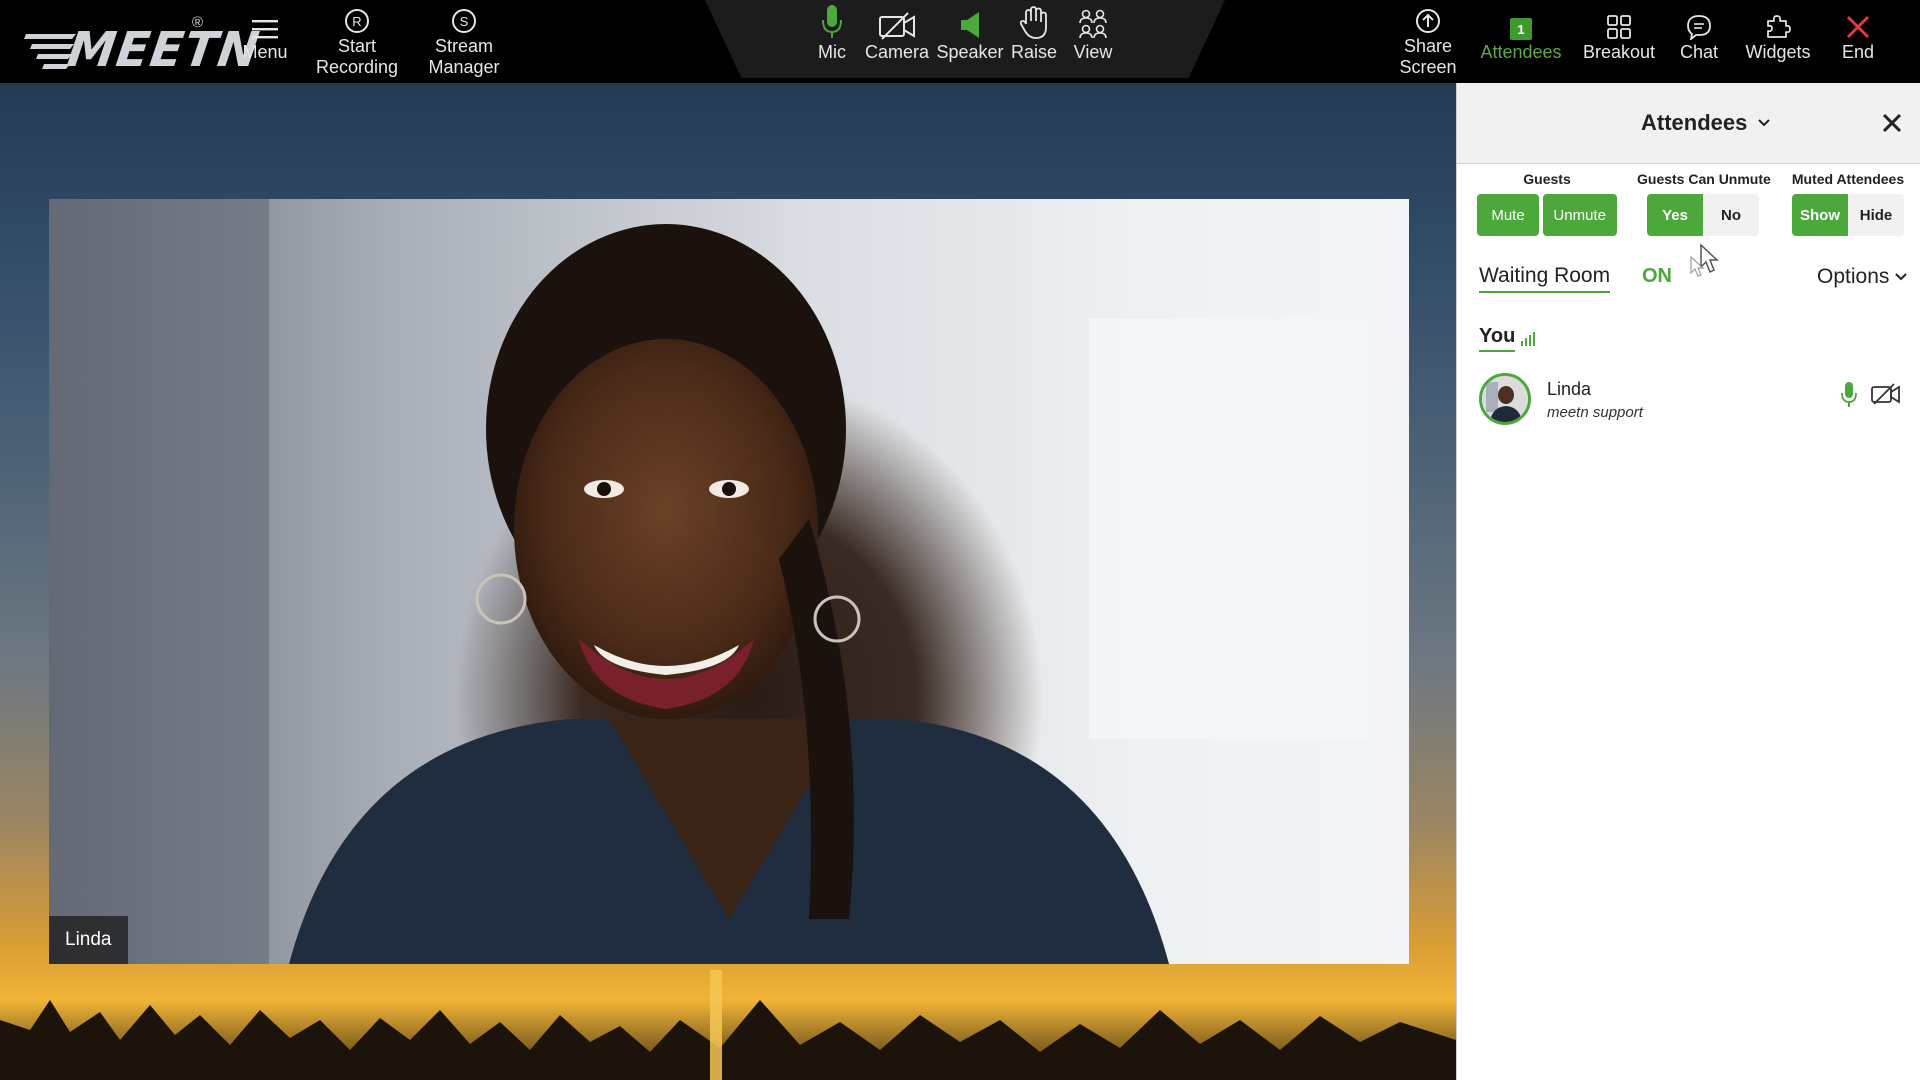 This screenshot has height=1080, width=1920. Describe the element at coordinates (1093, 24) in the screenshot. I see `view-grid-icon` at that location.